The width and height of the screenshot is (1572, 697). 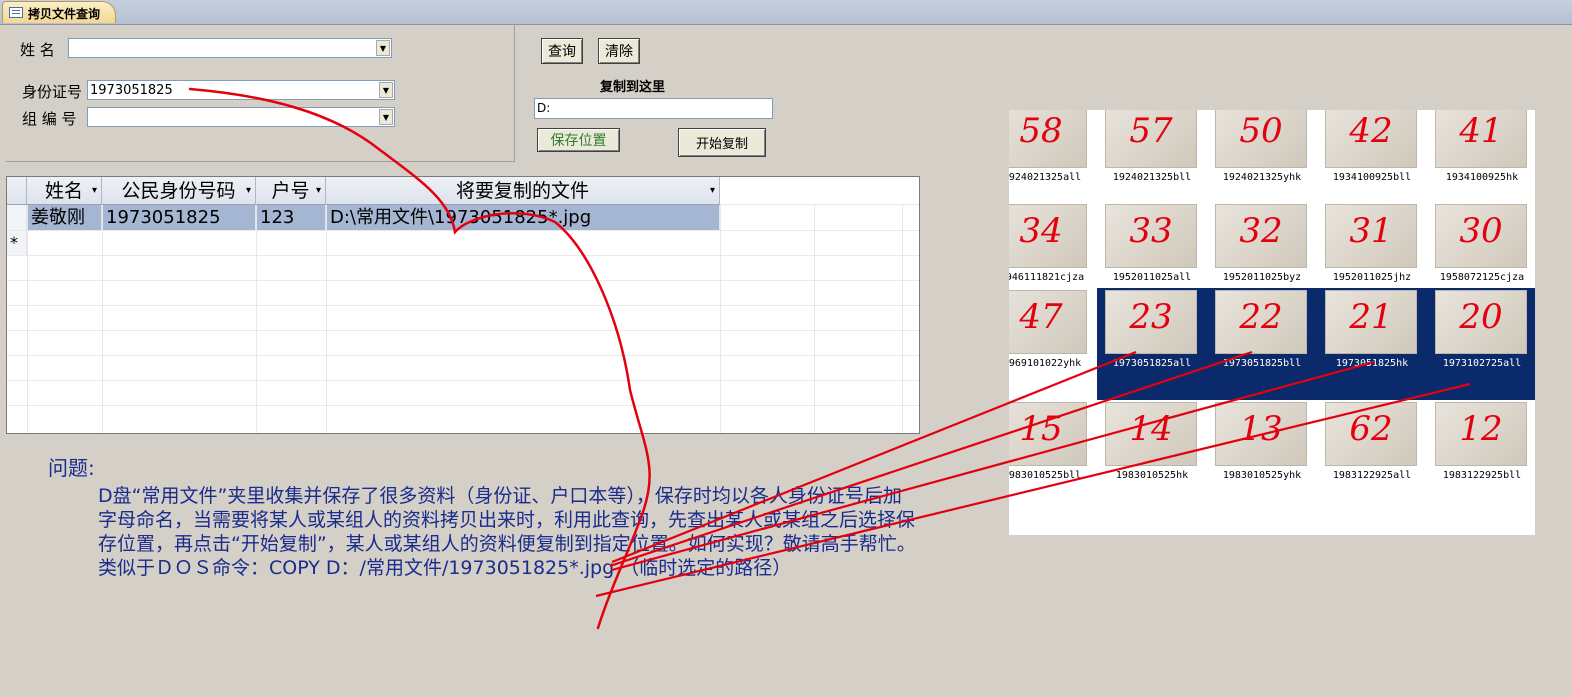 What do you see at coordinates (241, 90) in the screenshot?
I see `id-combo: 1973051825 ▼` at bounding box center [241, 90].